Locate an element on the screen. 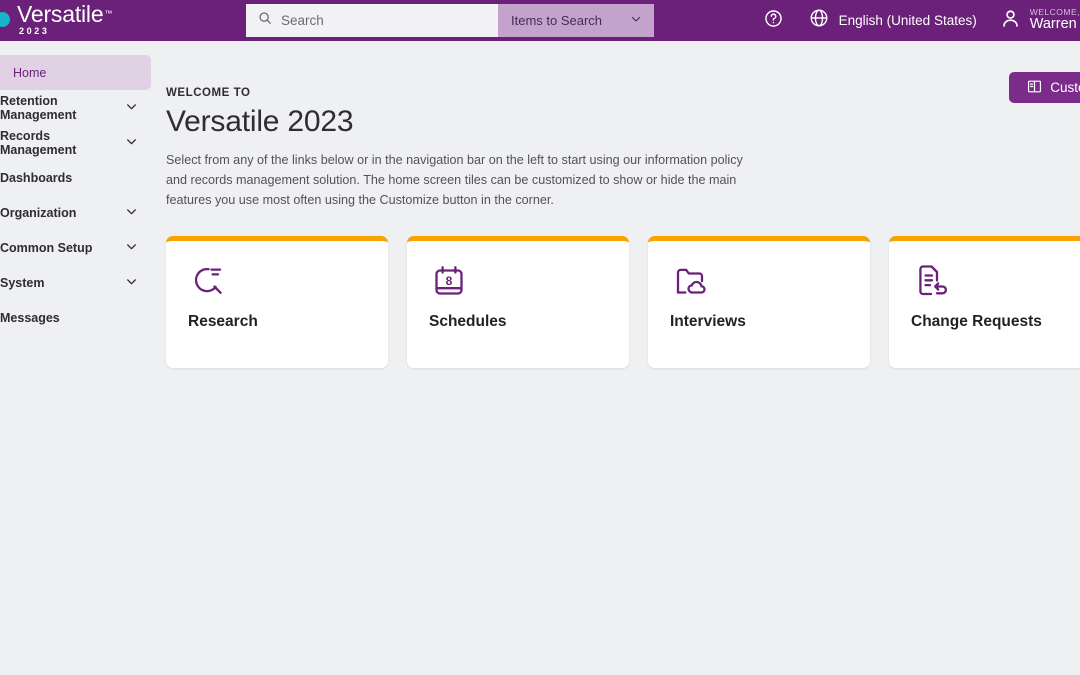 This screenshot has width=1080, height=675. sidebar-item-common-setup: Common Setup is located at coordinates (75, 247).